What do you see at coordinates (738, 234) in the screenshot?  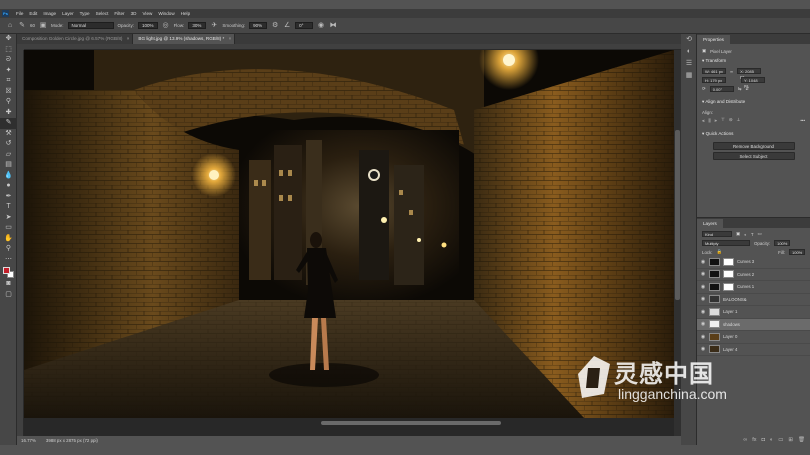 I see `filter-pixel-icon: ▣` at bounding box center [738, 234].